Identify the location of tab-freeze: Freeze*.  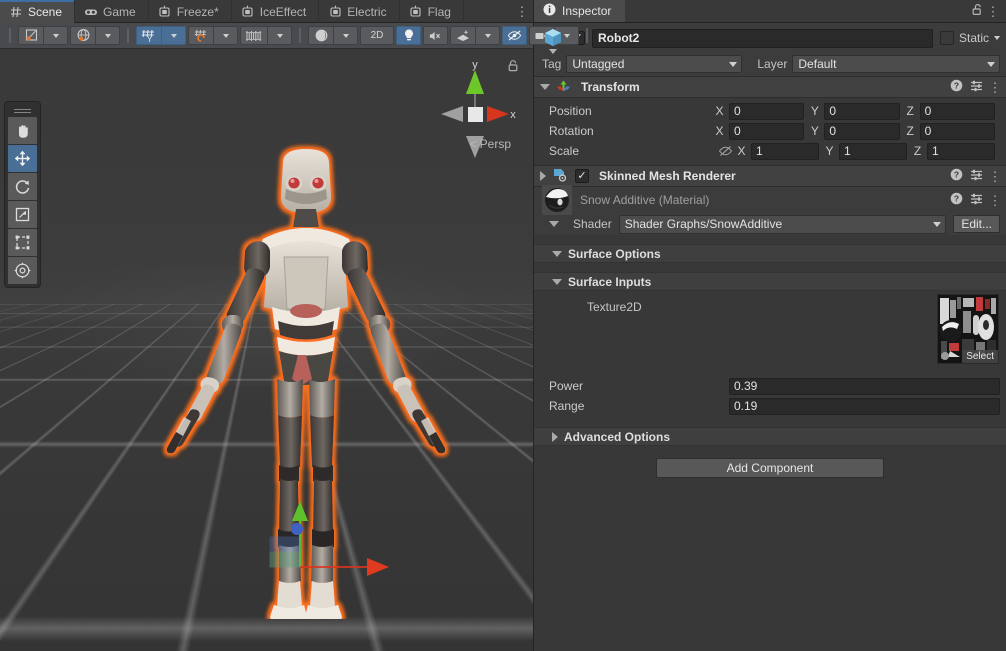
(190, 11).